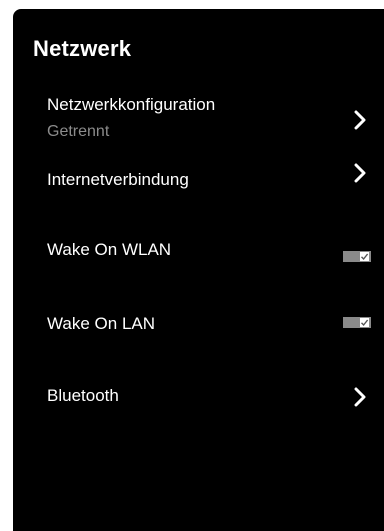 This screenshot has height=531, width=384. What do you see at coordinates (357, 322) in the screenshot?
I see `wake-on-lan-checkbox` at bounding box center [357, 322].